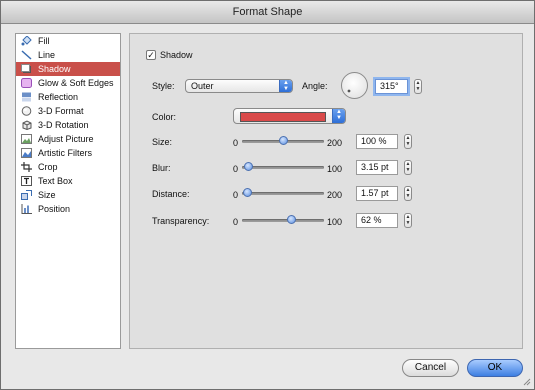 Image resolution: width=535 pixels, height=390 pixels. I want to click on size-min-label: 0, so click(236, 143).